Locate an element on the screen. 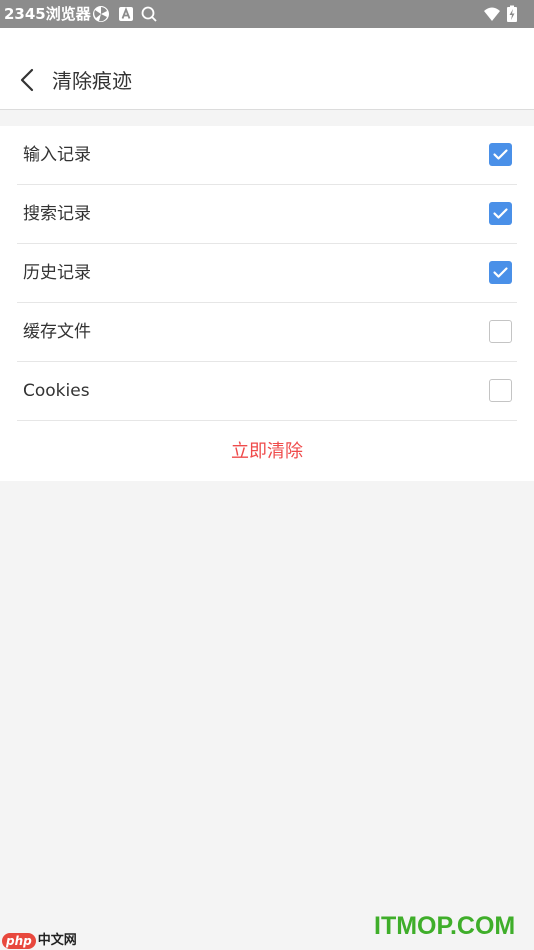  php-watermark-text: 中文网 is located at coordinates (57, 940).